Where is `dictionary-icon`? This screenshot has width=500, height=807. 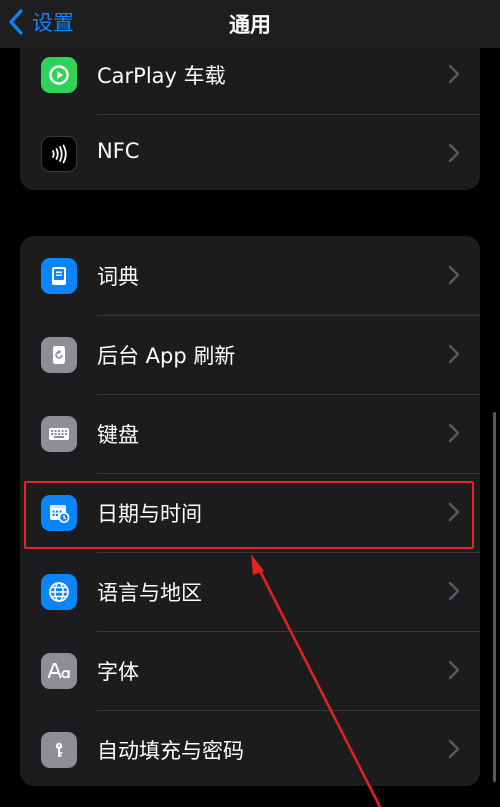 dictionary-icon is located at coordinates (59, 276).